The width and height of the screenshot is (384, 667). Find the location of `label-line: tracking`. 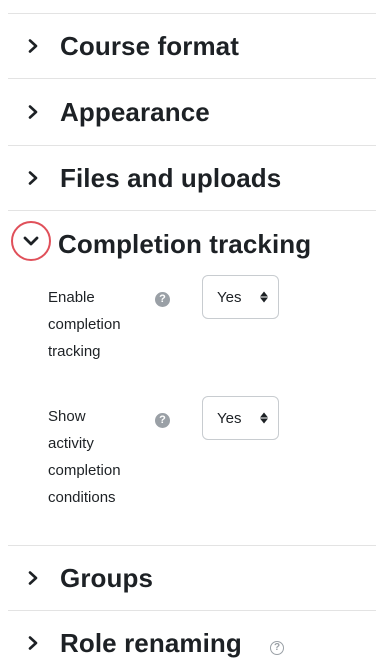

label-line: tracking is located at coordinates (74, 351).